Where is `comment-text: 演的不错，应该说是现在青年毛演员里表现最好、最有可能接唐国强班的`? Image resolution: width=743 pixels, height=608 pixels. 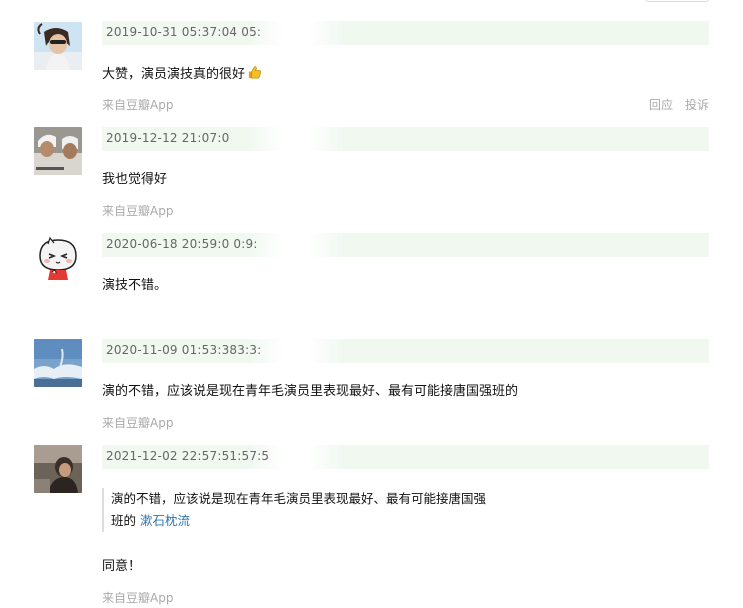
comment-text: 演的不错，应该说是现在青年毛演员里表现最好、最有可能接唐国强班的 is located at coordinates (310, 391).